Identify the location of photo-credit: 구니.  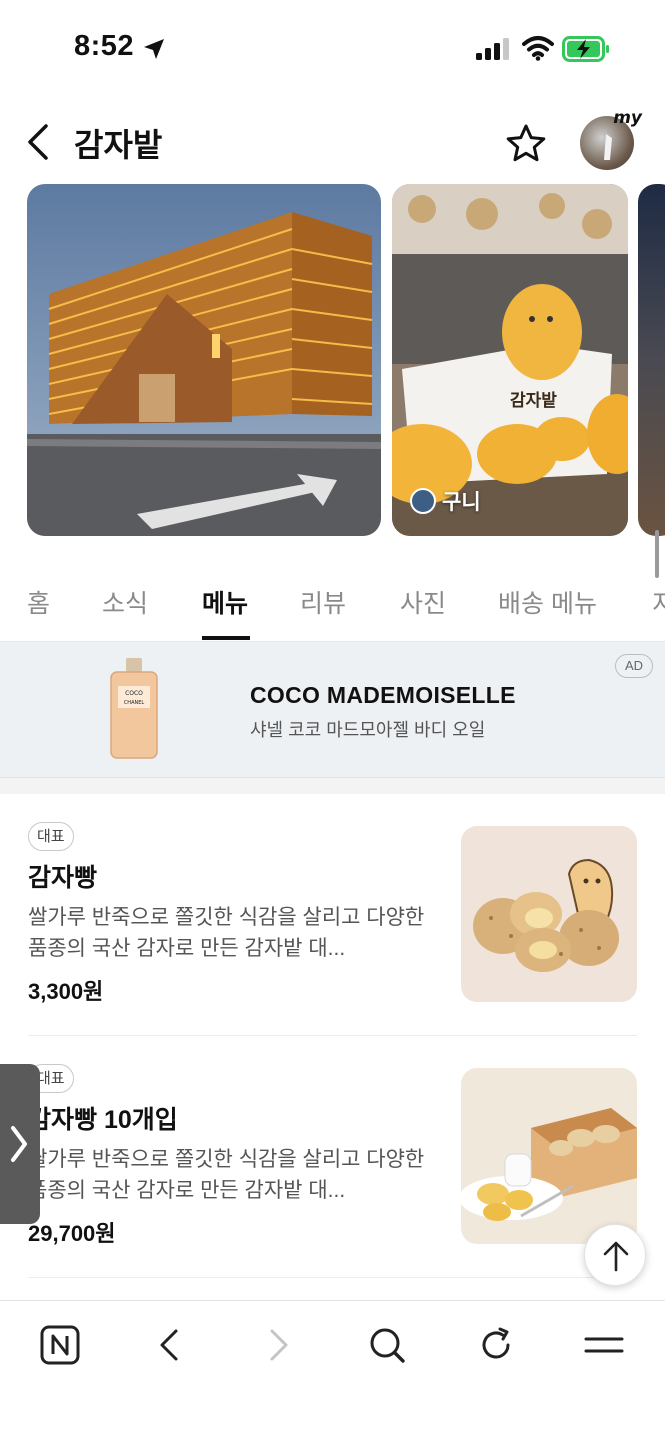
(445, 501).